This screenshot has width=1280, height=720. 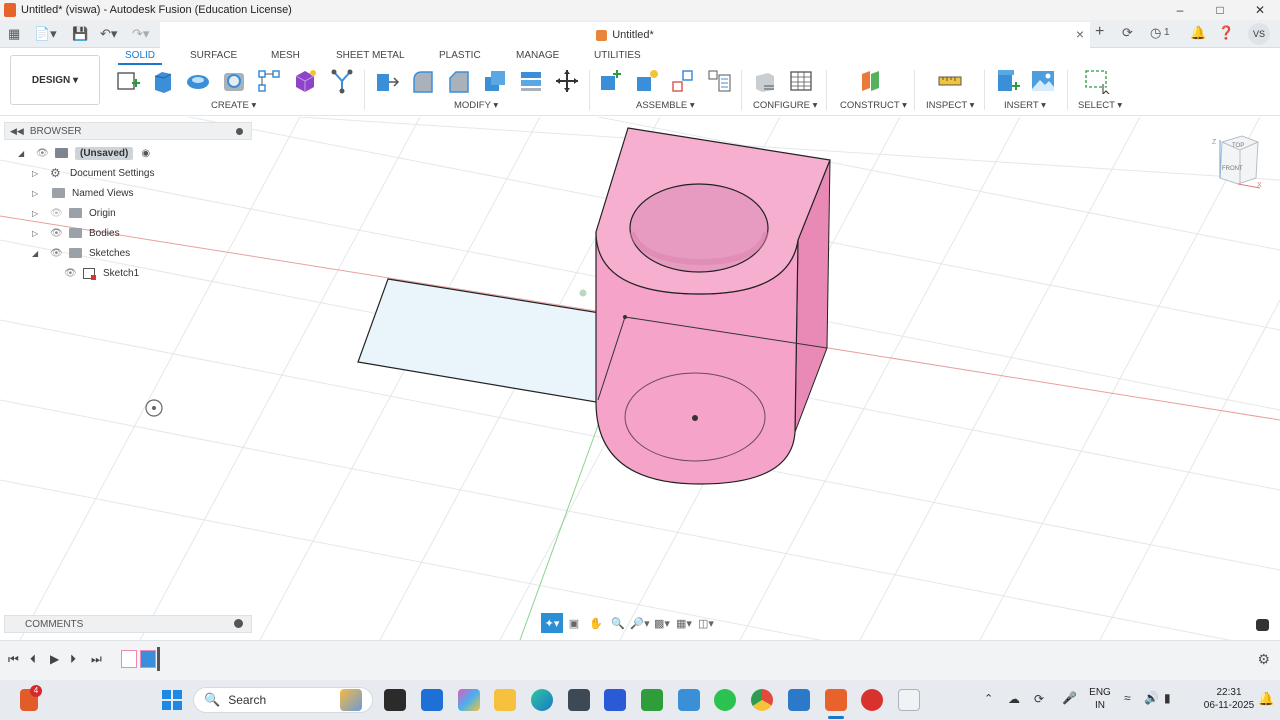 I want to click on tree-item-named-views: ▷ Named Views, so click(x=83, y=193).